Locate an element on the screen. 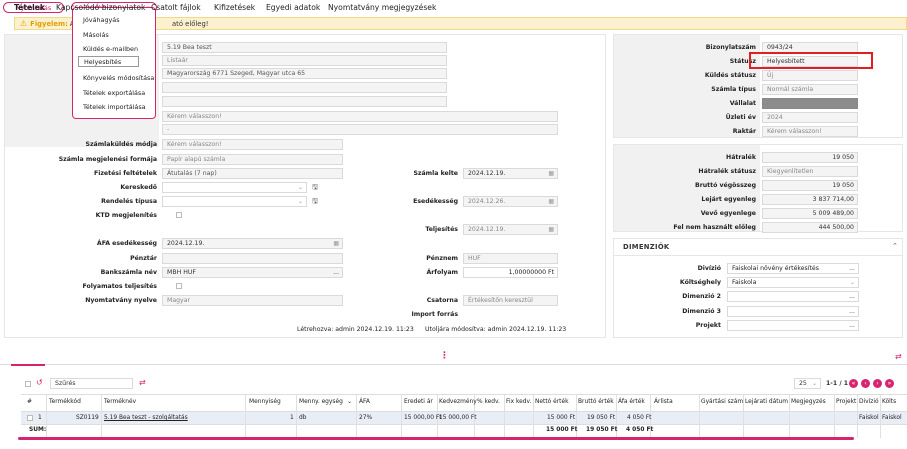 This screenshot has width=907, height=449. column-header-gross: Bruttó érték is located at coordinates (596, 402).